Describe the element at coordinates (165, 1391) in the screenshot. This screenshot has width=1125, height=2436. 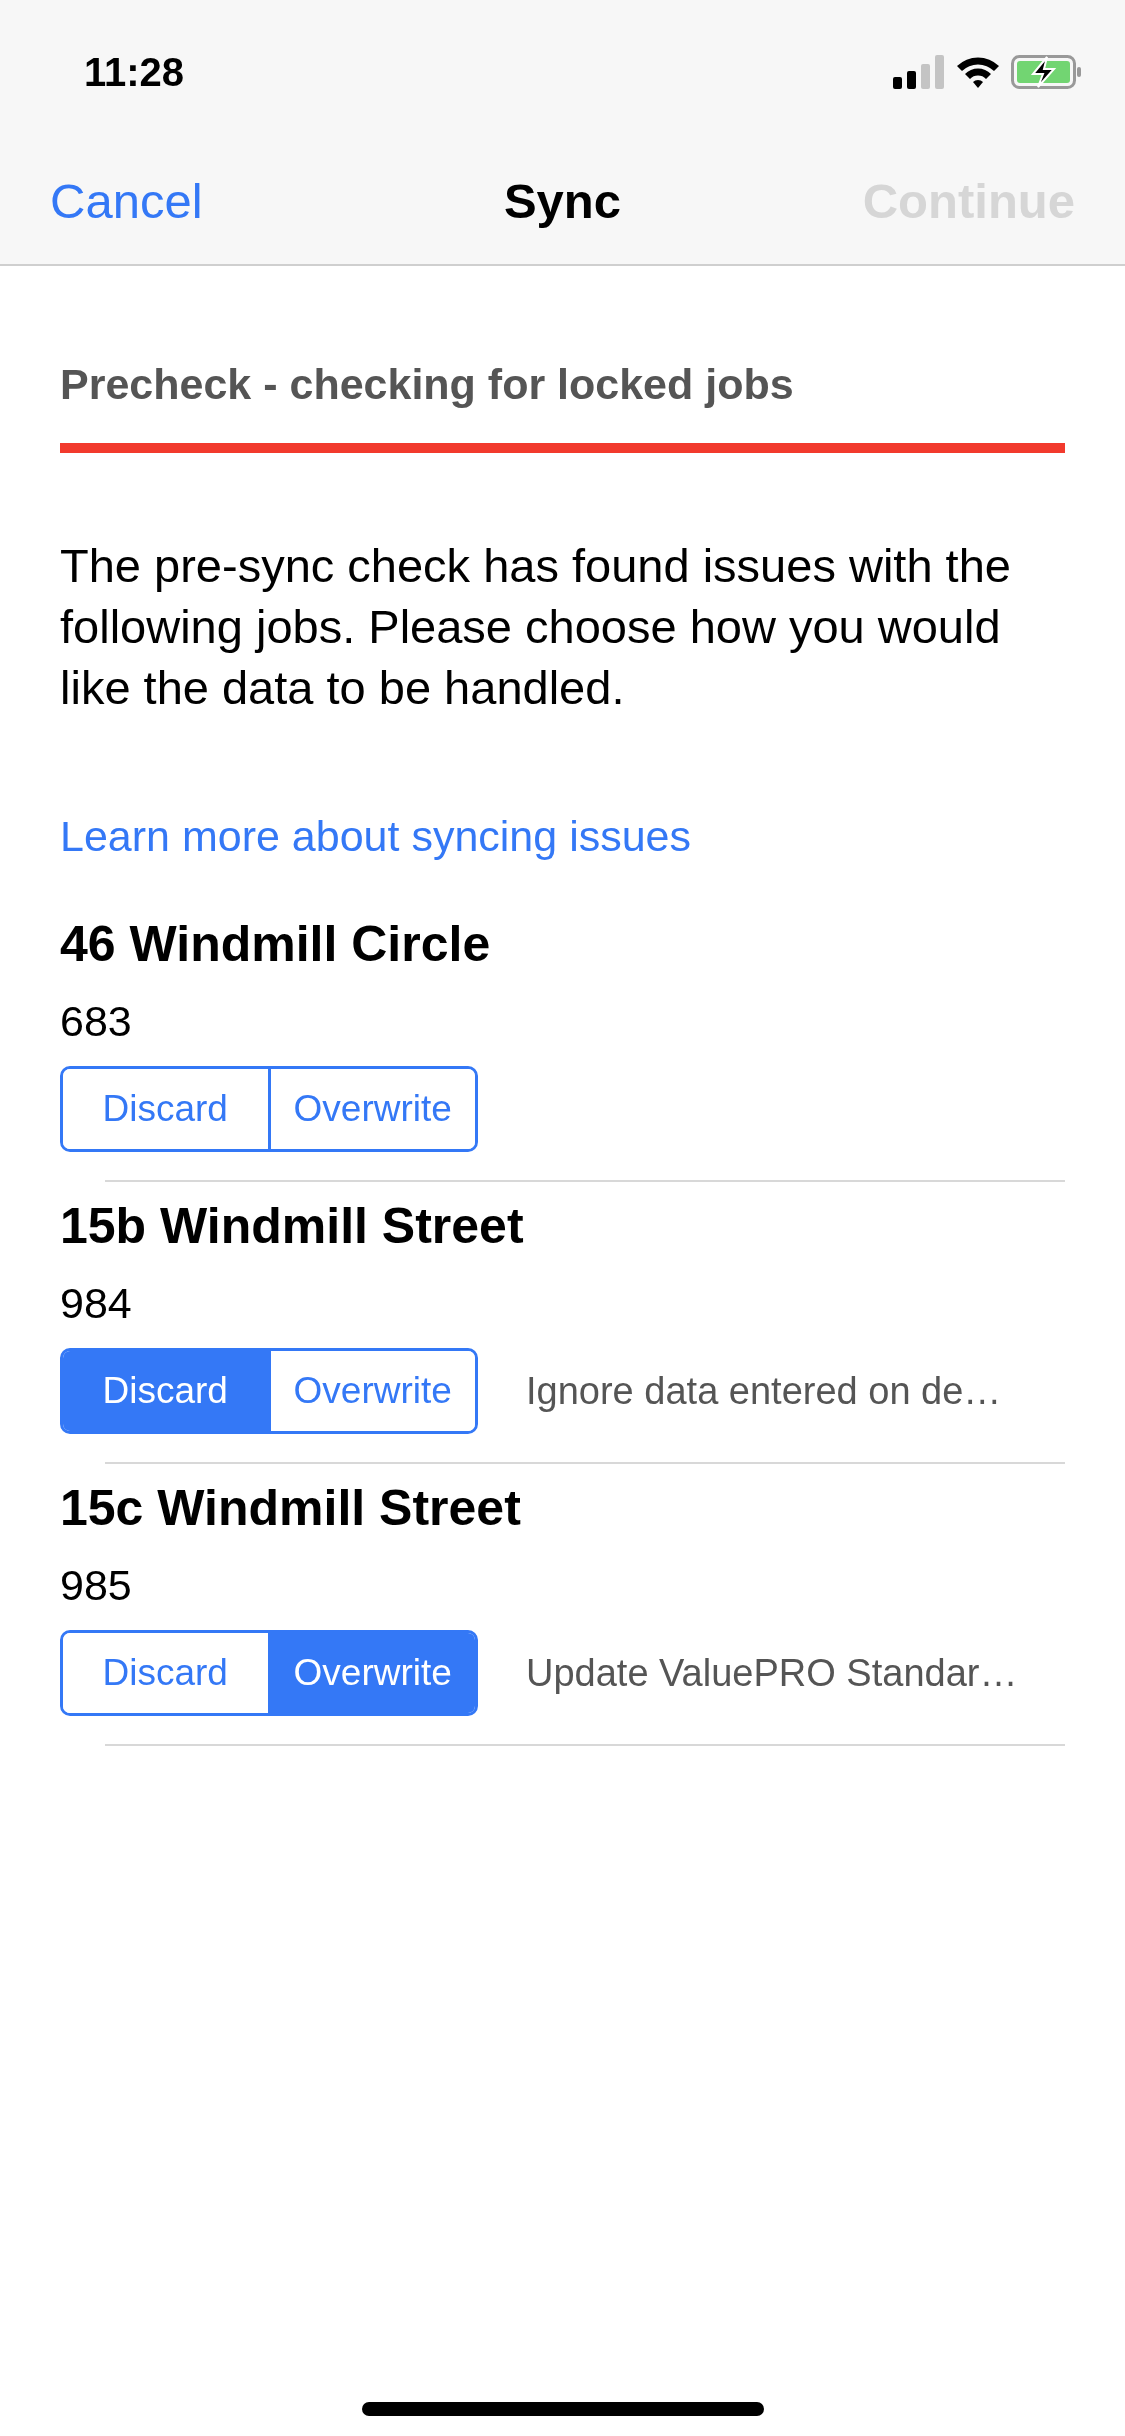
I see `segment-option: Discard` at that location.